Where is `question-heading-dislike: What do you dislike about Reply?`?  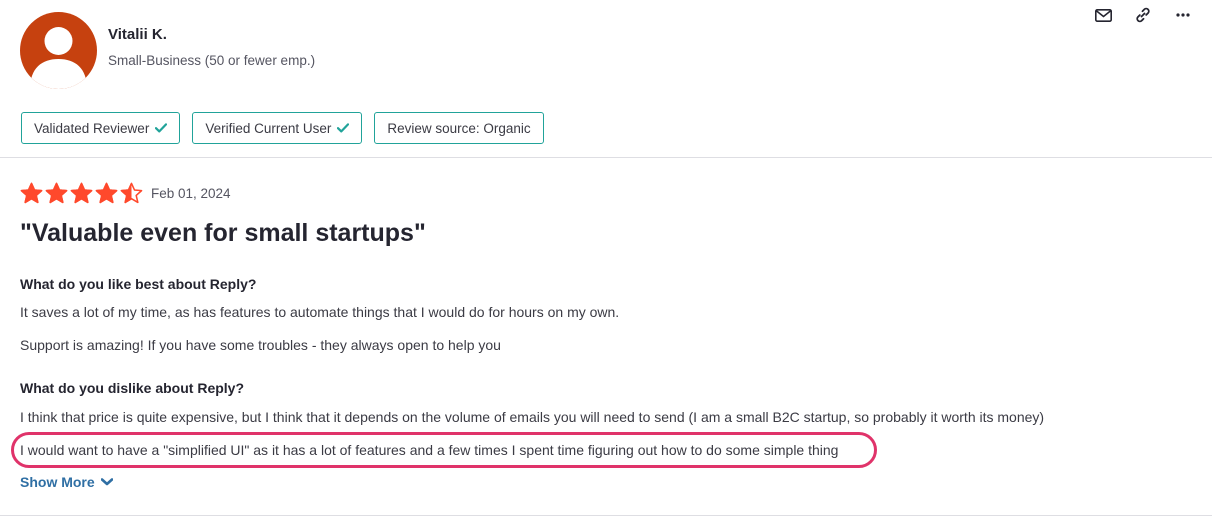
question-heading-dislike: What do you dislike about Reply? is located at coordinates (132, 388).